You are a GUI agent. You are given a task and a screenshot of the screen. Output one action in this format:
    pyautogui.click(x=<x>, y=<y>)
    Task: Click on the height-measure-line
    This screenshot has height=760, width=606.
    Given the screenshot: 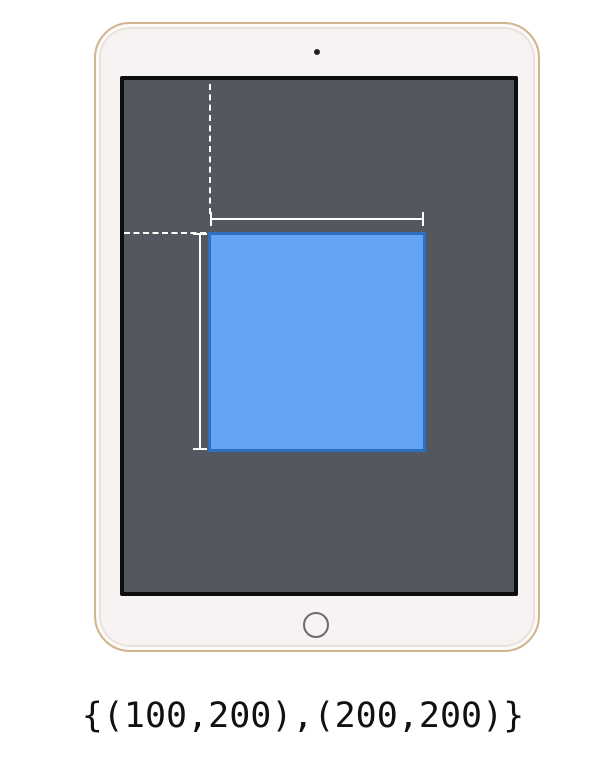 What is the action you would take?
    pyautogui.click(x=200, y=342)
    